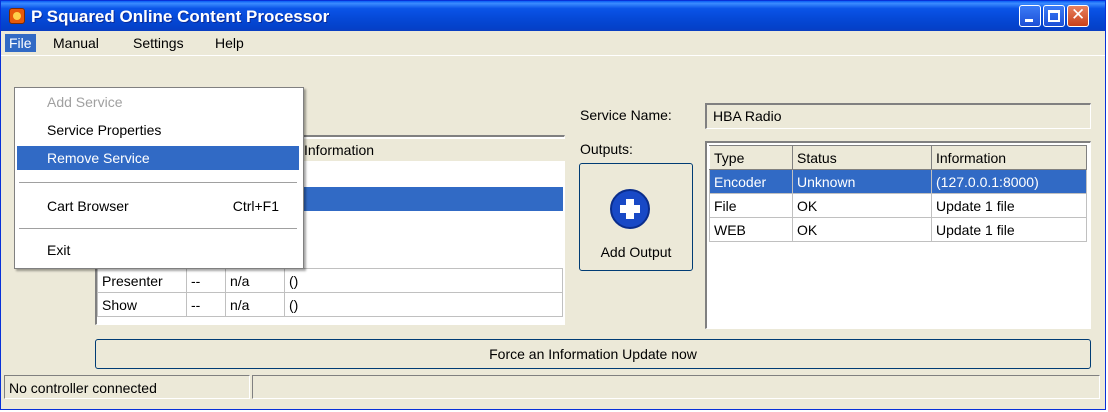 The height and width of the screenshot is (412, 1108). What do you see at coordinates (630, 209) in the screenshot?
I see `add-output-plus-icon` at bounding box center [630, 209].